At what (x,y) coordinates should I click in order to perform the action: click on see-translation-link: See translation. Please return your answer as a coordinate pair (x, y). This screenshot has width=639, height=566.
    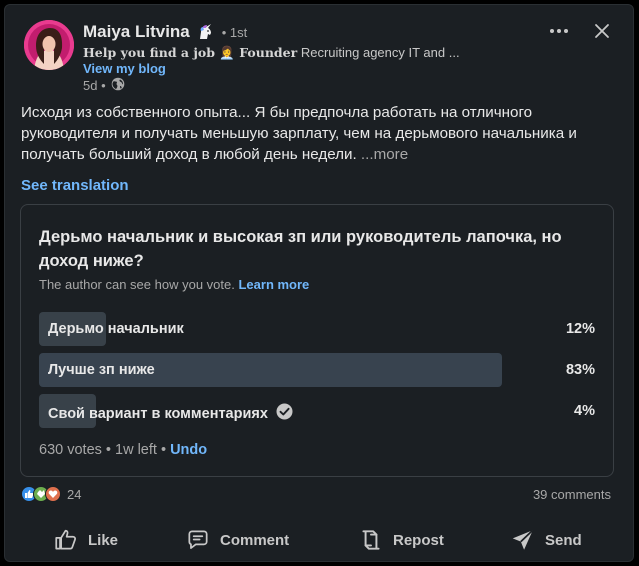
    Looking at the image, I should click on (75, 185).